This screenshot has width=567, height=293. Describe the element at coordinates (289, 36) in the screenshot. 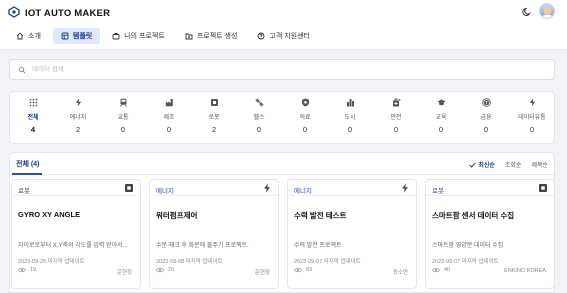

I see `nav-label: 고객 지원센터` at that location.